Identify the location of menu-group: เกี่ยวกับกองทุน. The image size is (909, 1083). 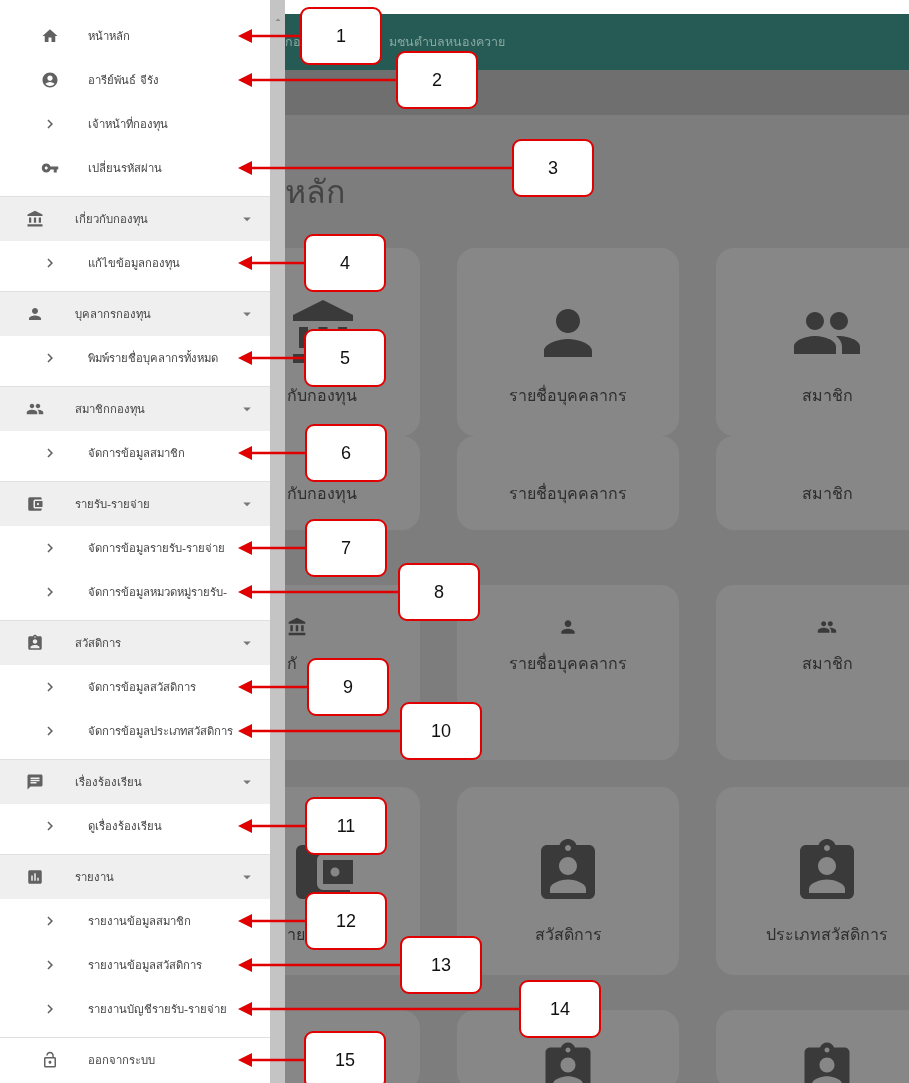
(111, 219).